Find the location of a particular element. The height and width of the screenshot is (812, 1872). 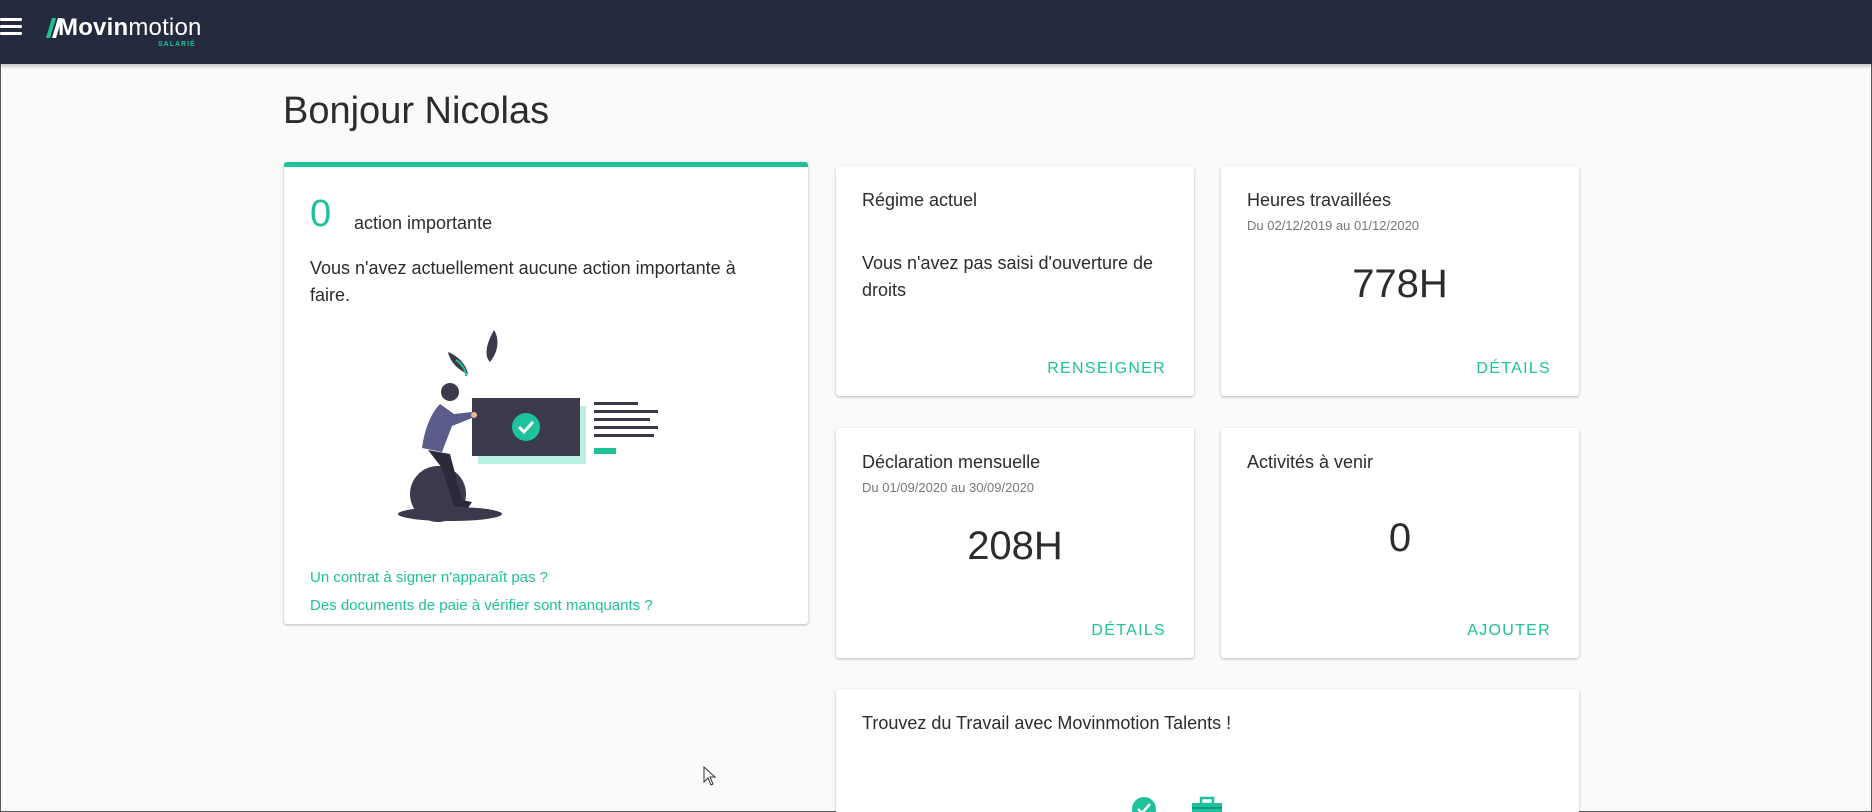

menu-icon is located at coordinates (12, 29).